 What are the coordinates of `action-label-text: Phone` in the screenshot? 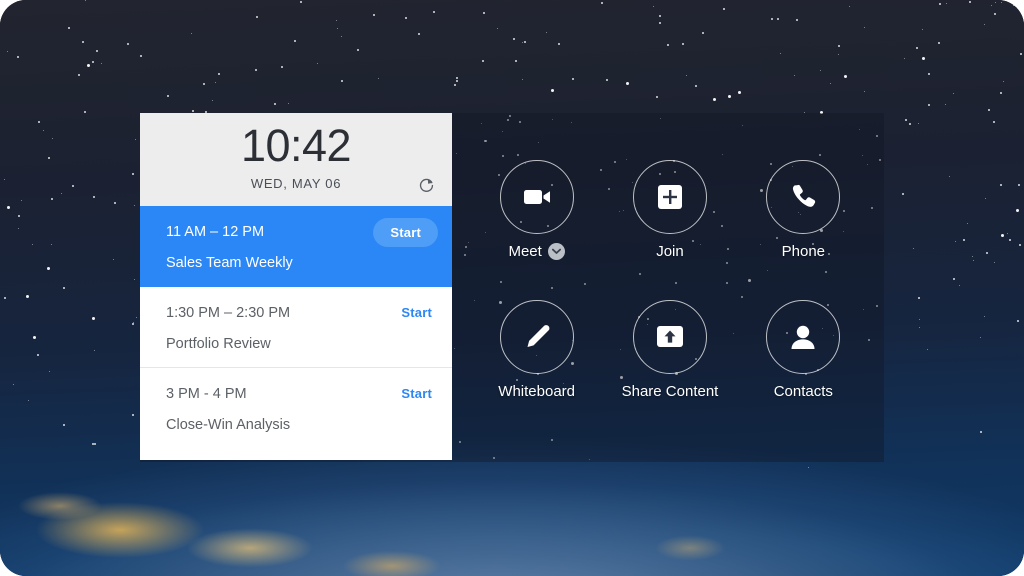 It's located at (803, 251).